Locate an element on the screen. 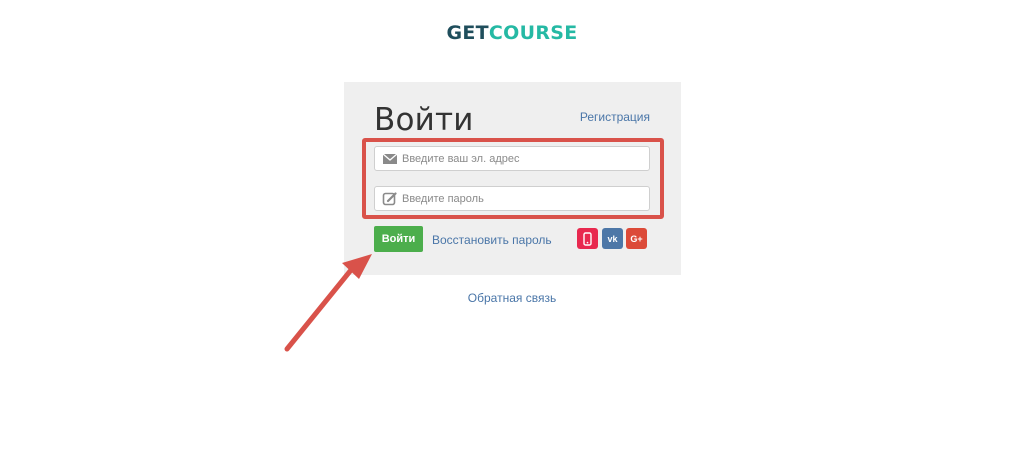  envelope-icon is located at coordinates (390, 158).